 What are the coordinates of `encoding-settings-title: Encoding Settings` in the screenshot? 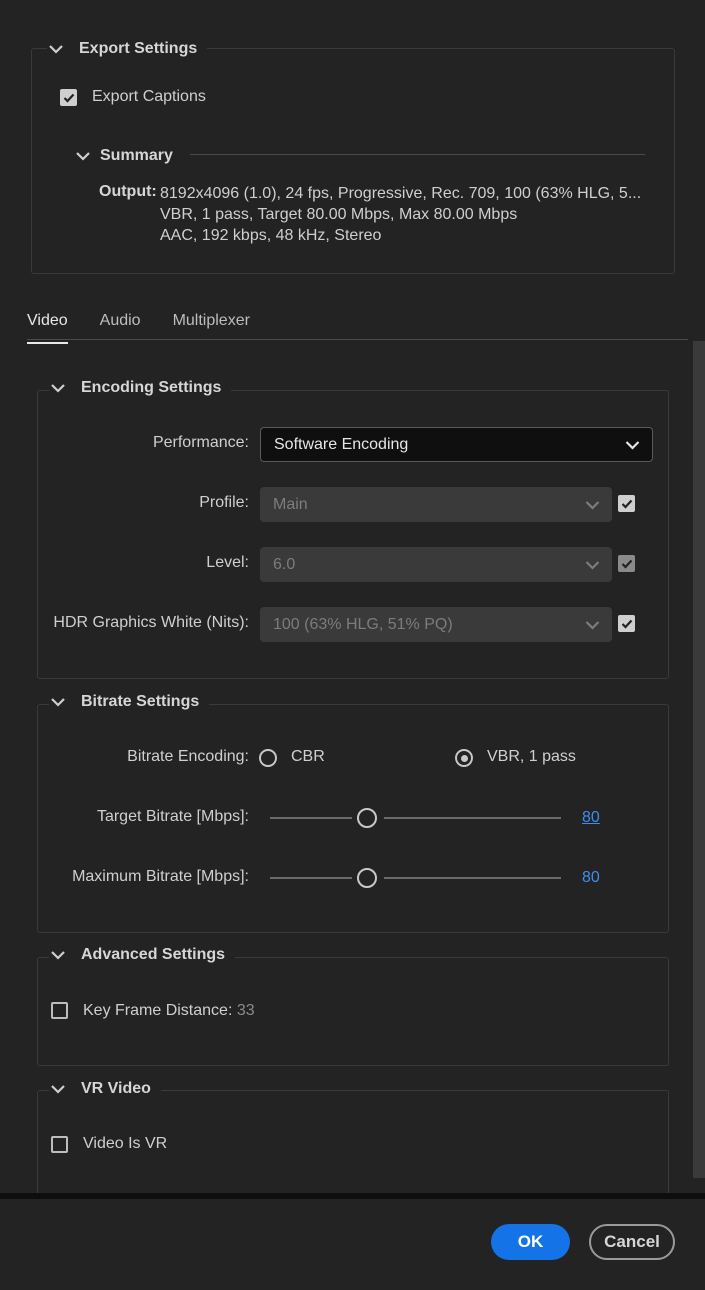 It's located at (151, 387).